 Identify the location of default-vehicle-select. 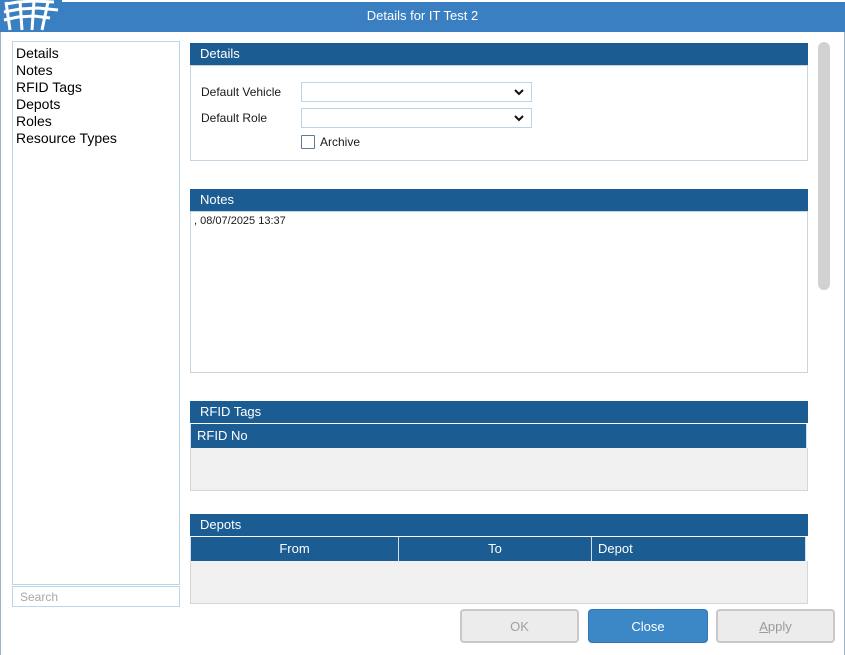
(416, 92).